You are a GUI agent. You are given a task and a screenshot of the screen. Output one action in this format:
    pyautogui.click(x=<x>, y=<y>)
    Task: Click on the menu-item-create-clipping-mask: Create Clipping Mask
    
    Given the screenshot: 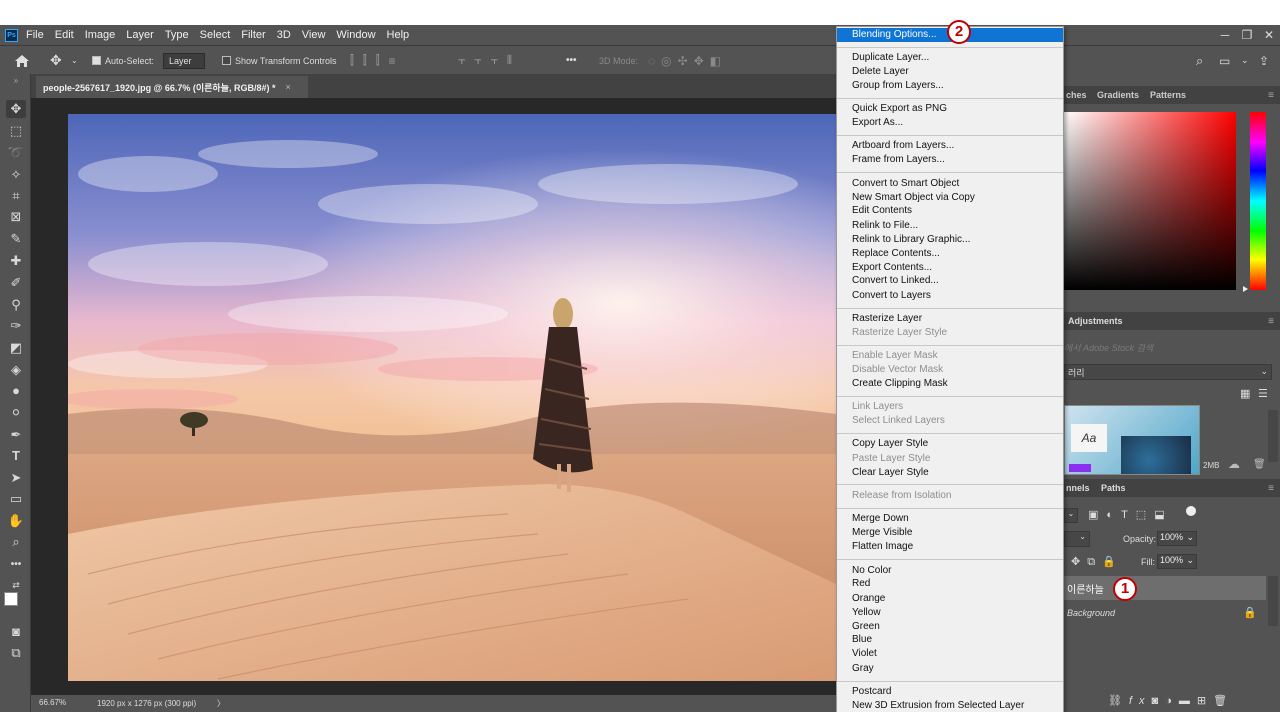 What is the action you would take?
    pyautogui.click(x=950, y=384)
    